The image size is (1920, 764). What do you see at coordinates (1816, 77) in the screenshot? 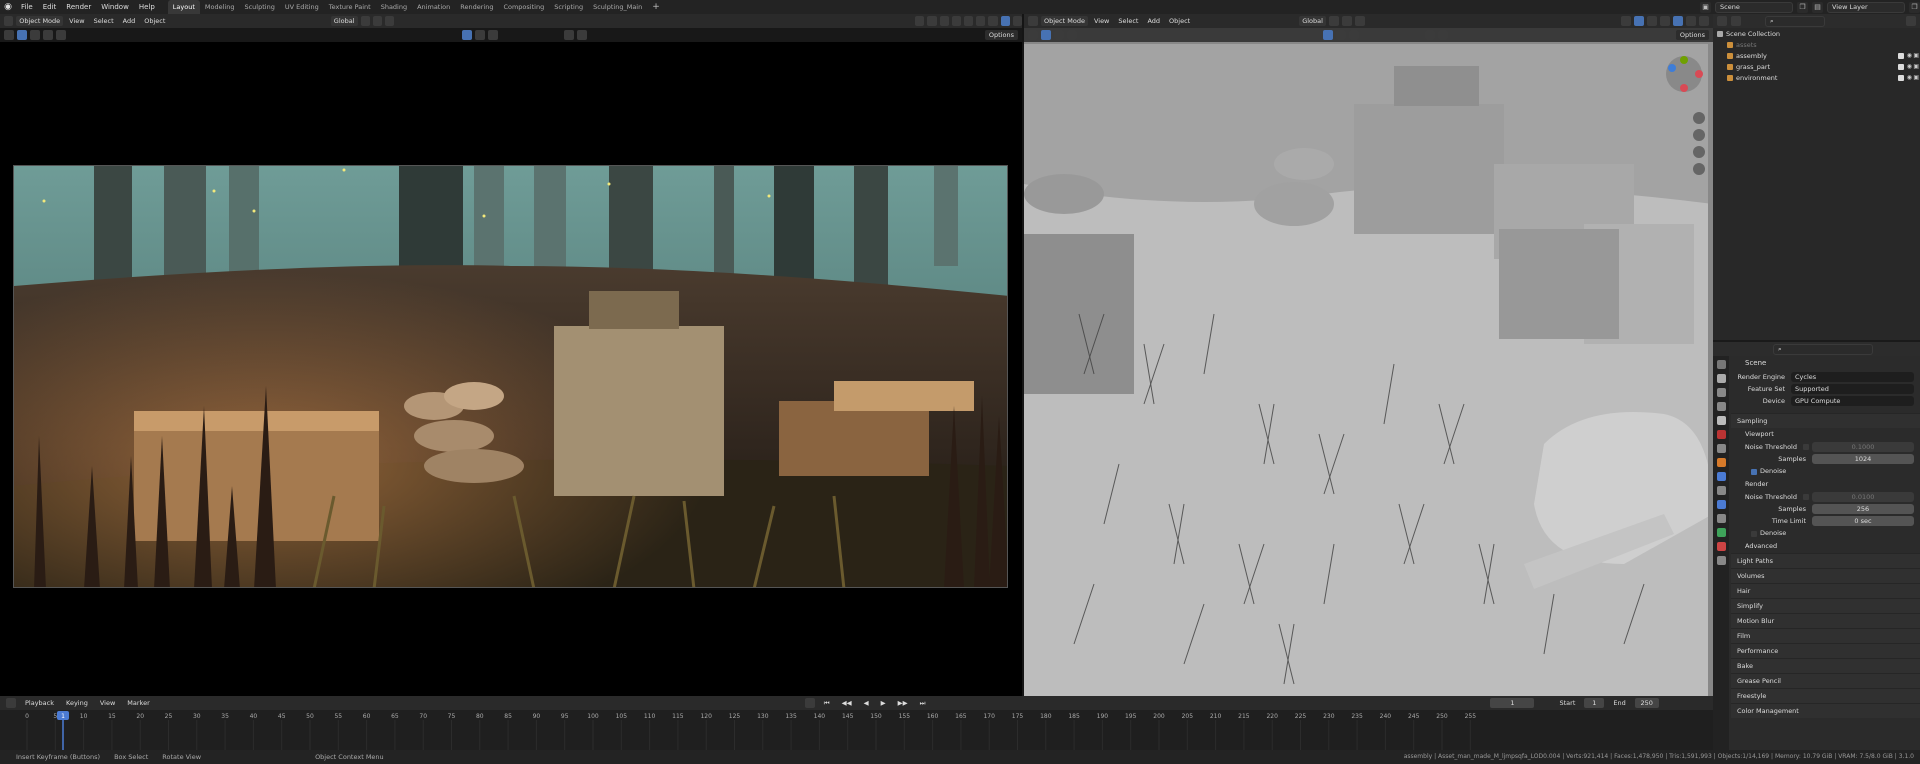
I see `outliner-item-environment: environment ◉ ▣` at bounding box center [1816, 77].